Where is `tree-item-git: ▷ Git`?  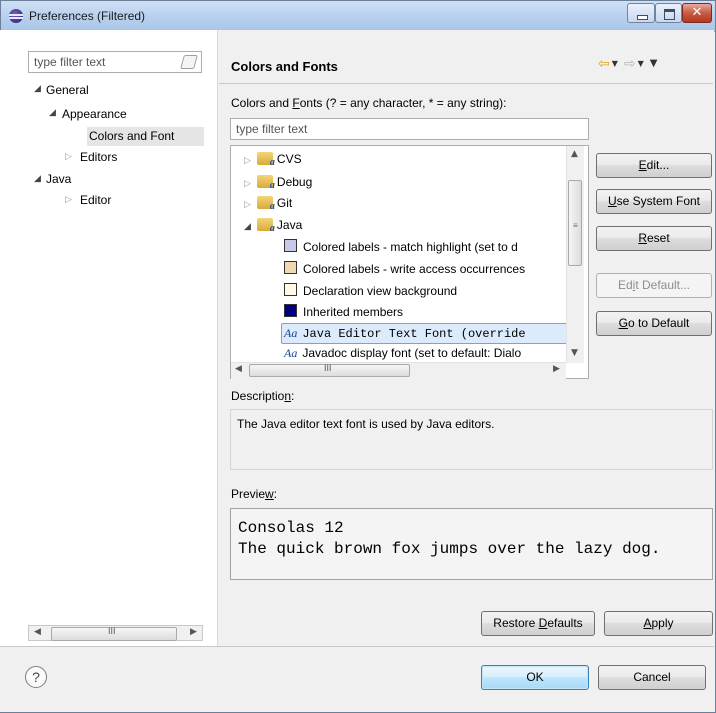
tree-item-git: ▷ Git is located at coordinates (268, 205).